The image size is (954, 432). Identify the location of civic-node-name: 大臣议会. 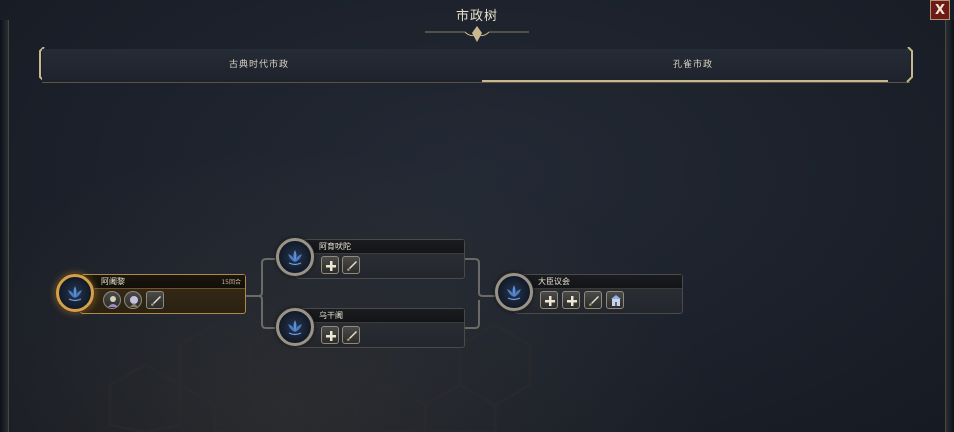
(554, 281).